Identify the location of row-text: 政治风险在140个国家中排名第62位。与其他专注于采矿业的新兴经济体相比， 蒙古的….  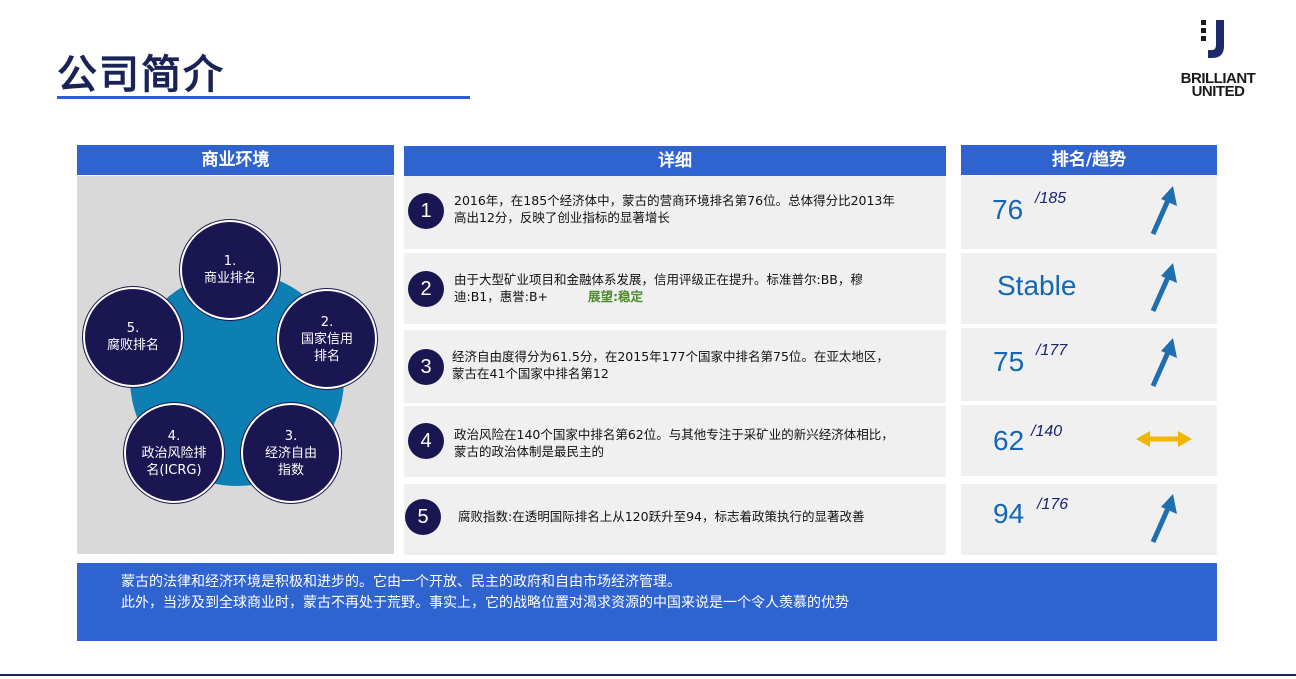
(674, 443).